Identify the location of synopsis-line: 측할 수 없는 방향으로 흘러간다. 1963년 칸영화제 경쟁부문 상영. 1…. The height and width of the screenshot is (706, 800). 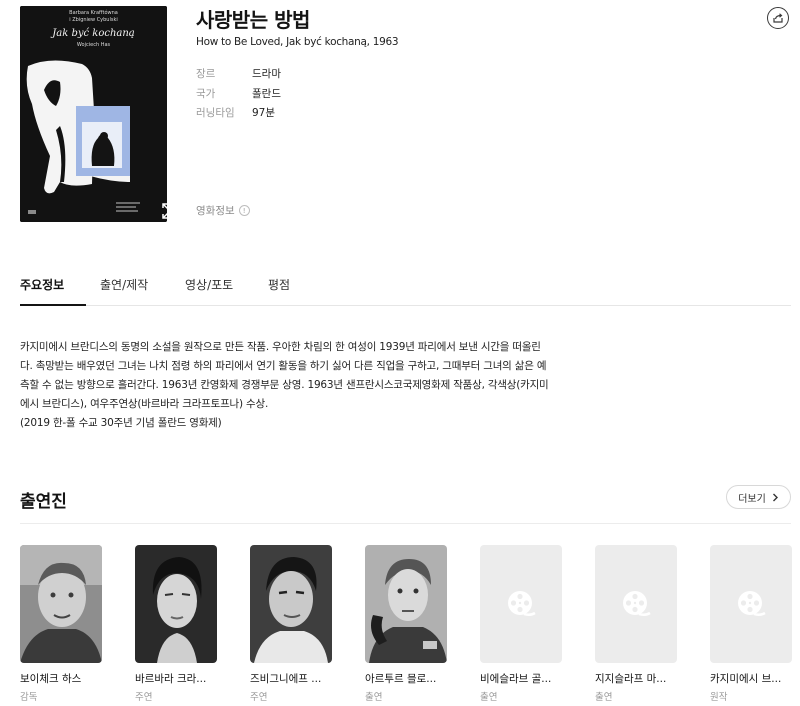
(284, 385).